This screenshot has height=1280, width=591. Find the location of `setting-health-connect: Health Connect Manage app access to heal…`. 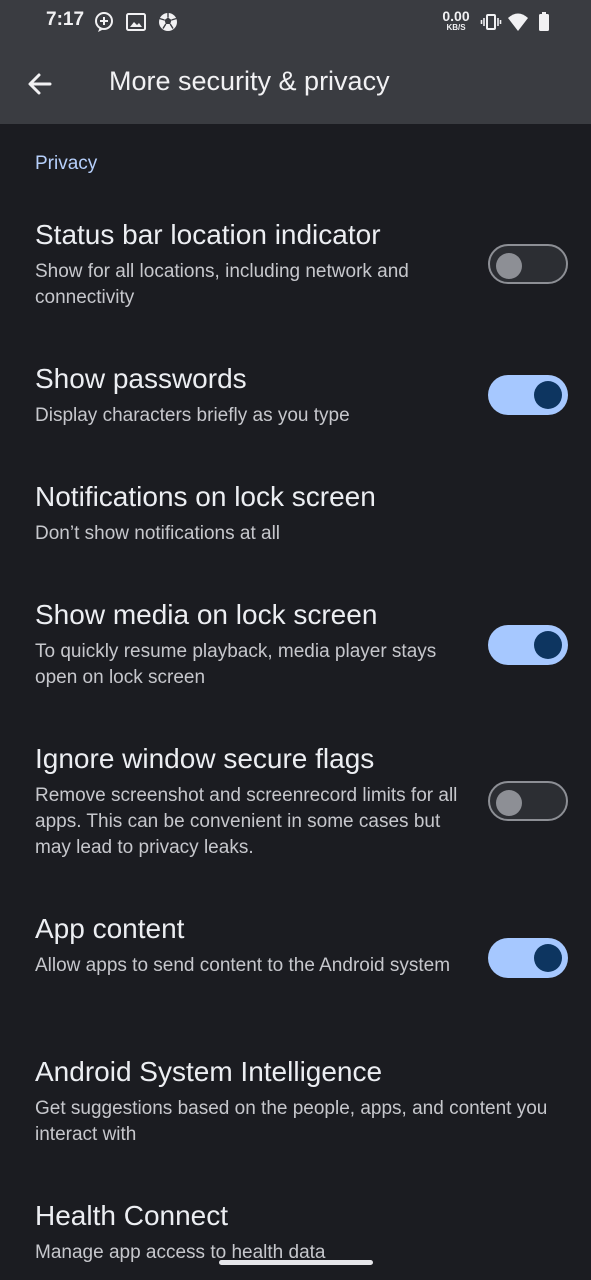

setting-health-connect: Health Connect Manage app access to heal… is located at coordinates (295, 1240).